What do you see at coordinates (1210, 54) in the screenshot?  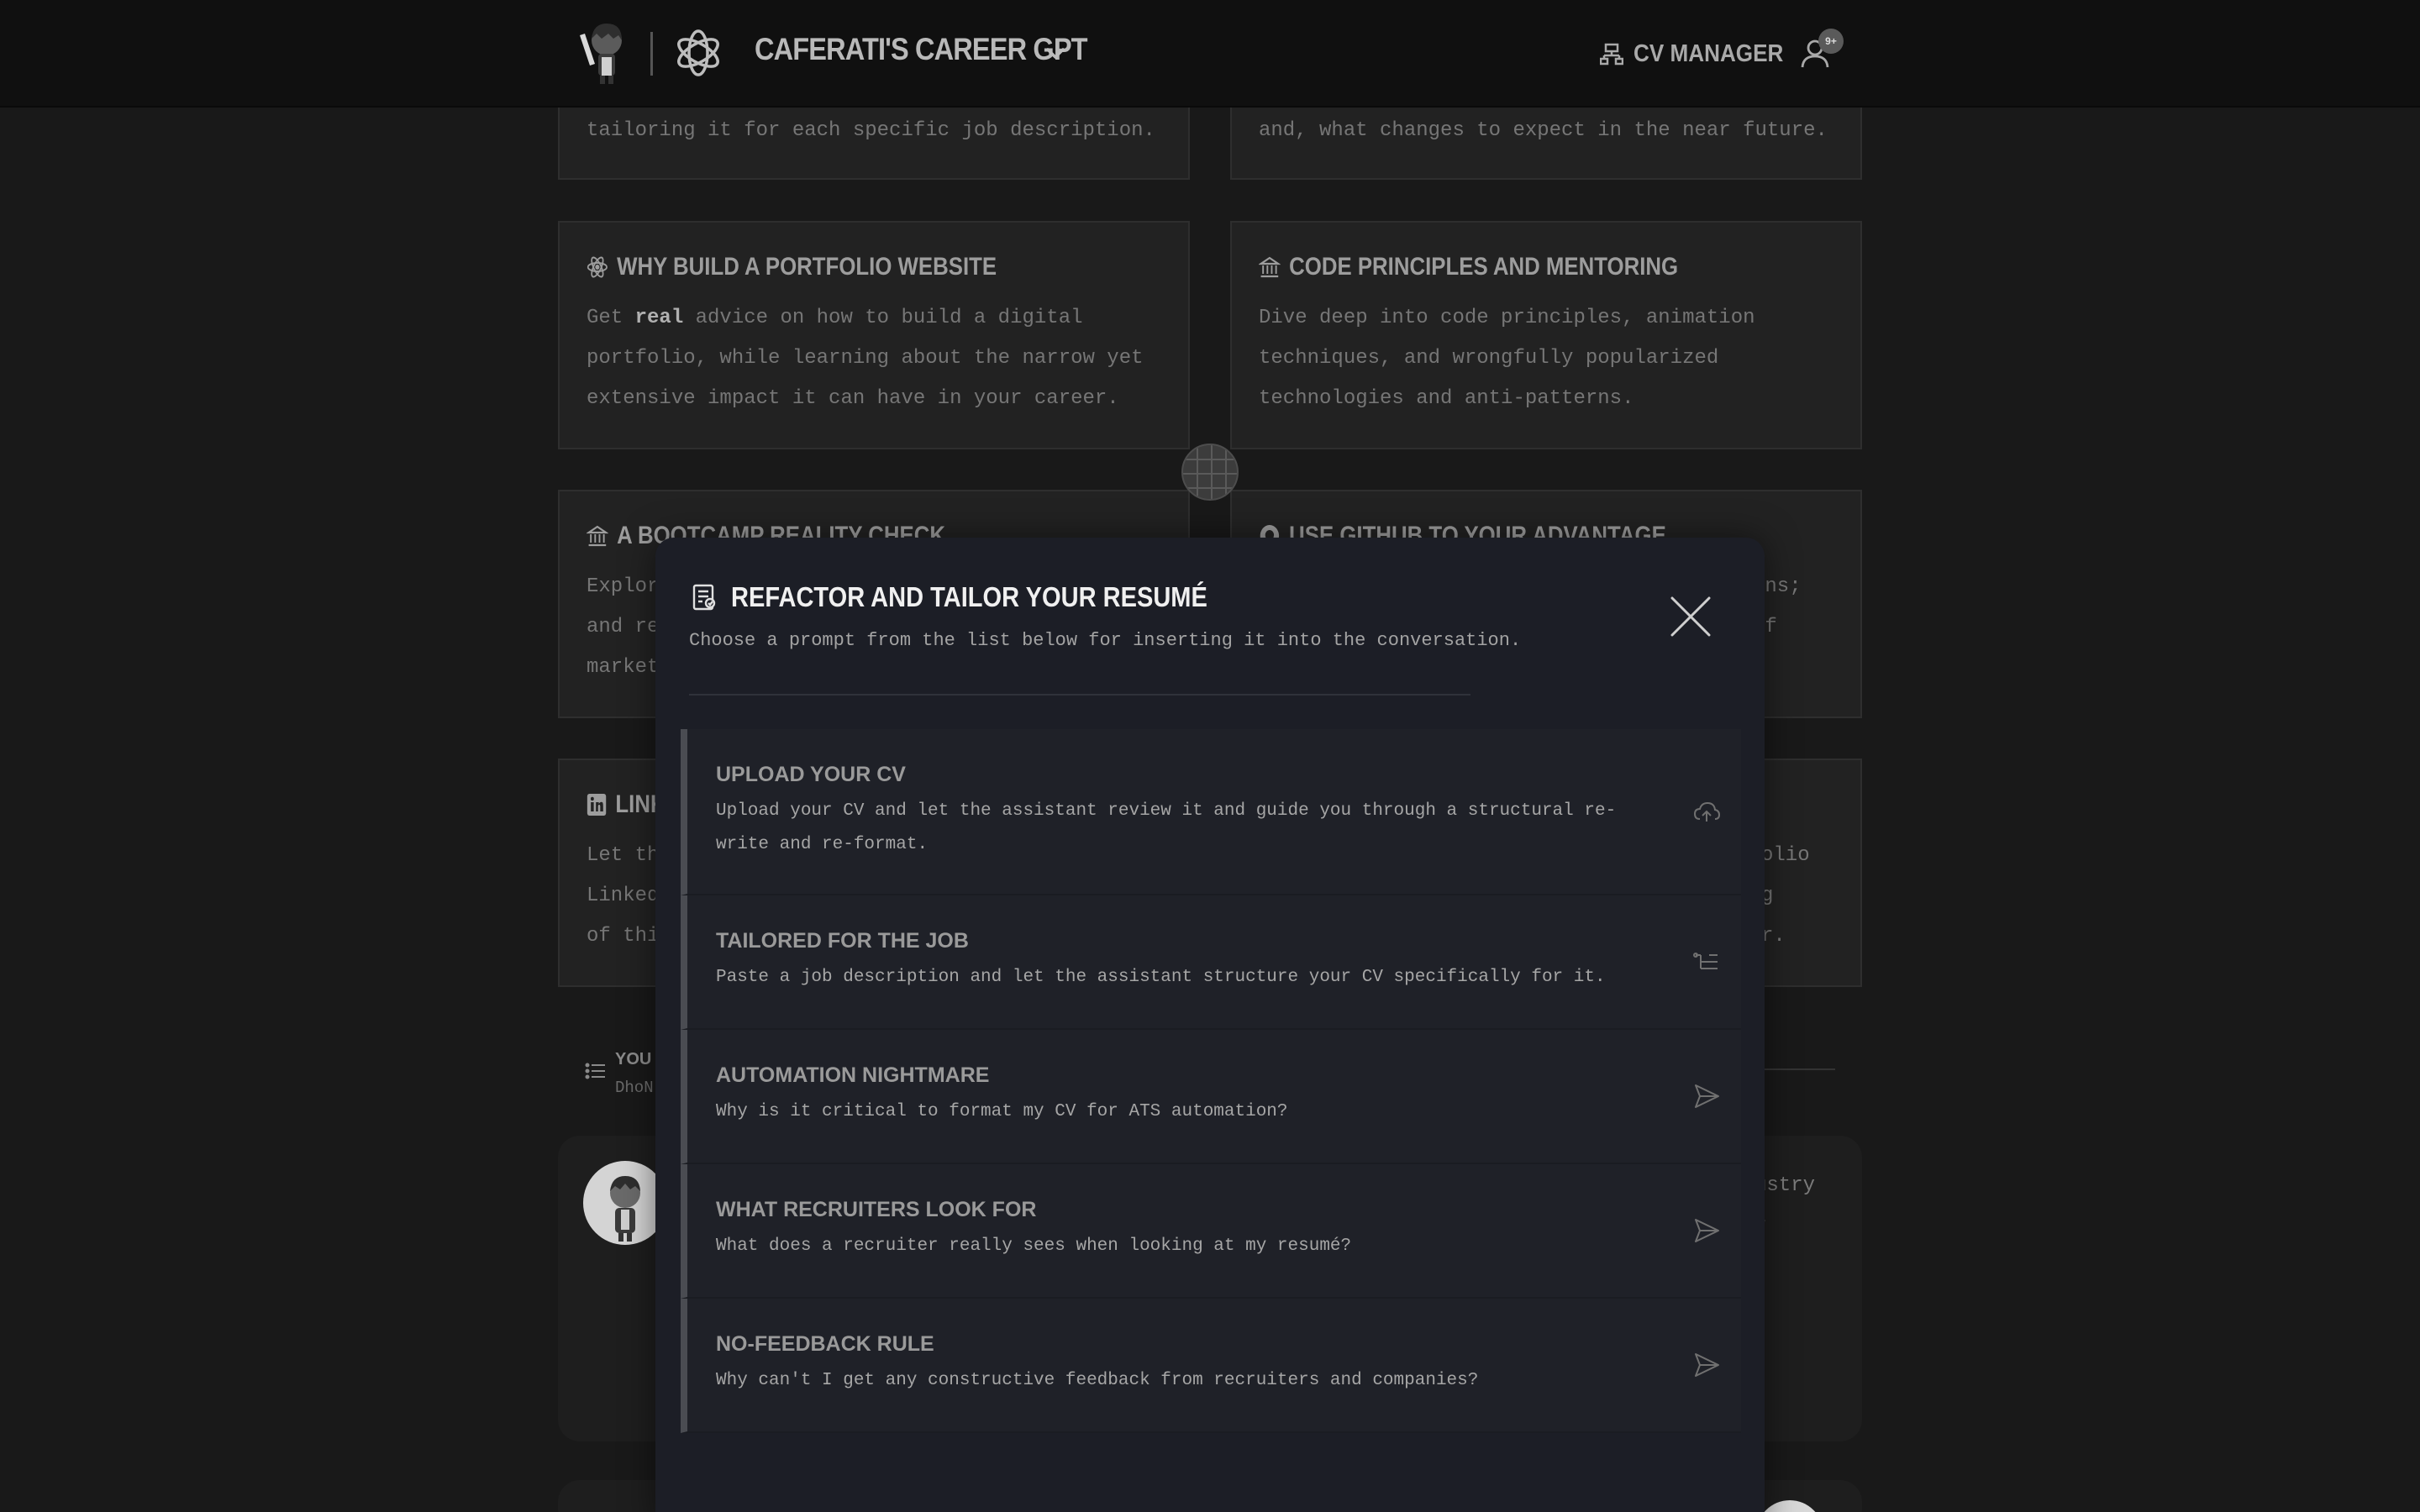 I see `app-header: CAFERATI'S CAREER GPT CV MANAGER 9+` at bounding box center [1210, 54].